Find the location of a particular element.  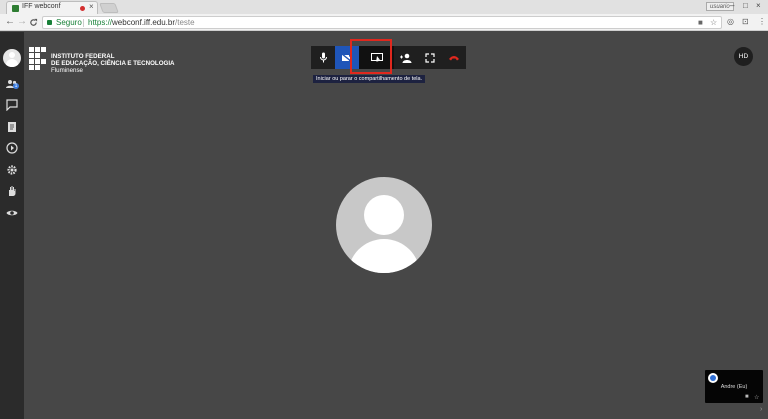

left-sidebar: 1 is located at coordinates (12, 225).